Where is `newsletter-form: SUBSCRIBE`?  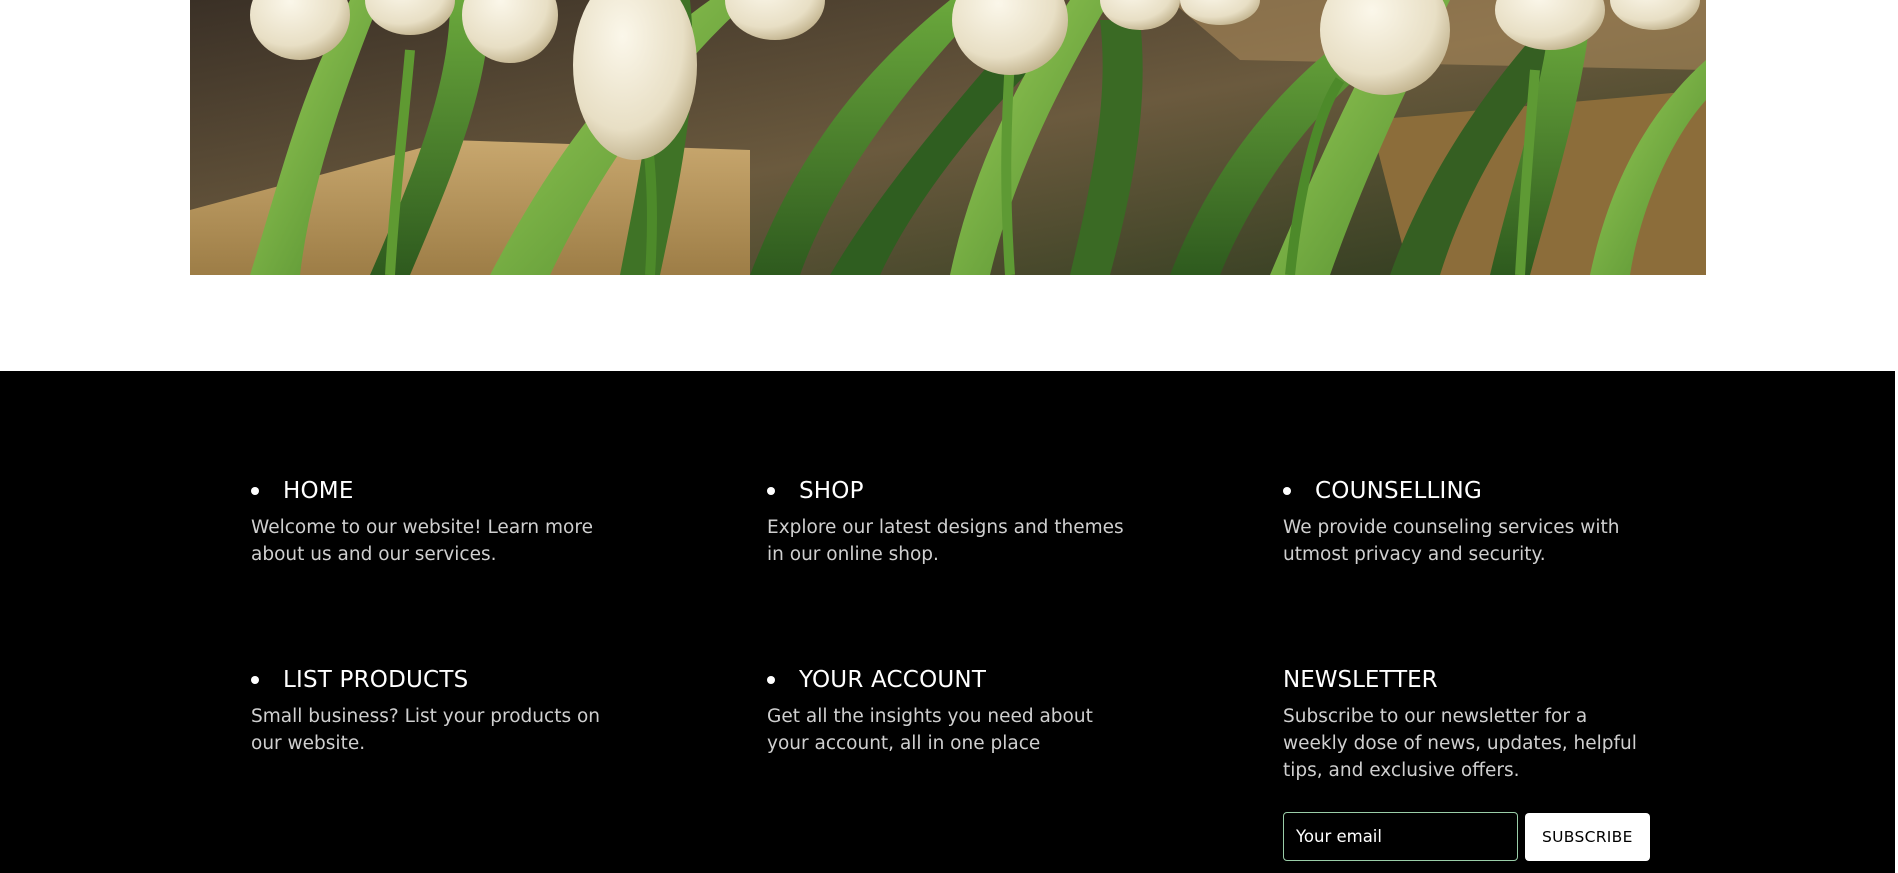
newsletter-form: SUBSCRIBE is located at coordinates (1466, 836).